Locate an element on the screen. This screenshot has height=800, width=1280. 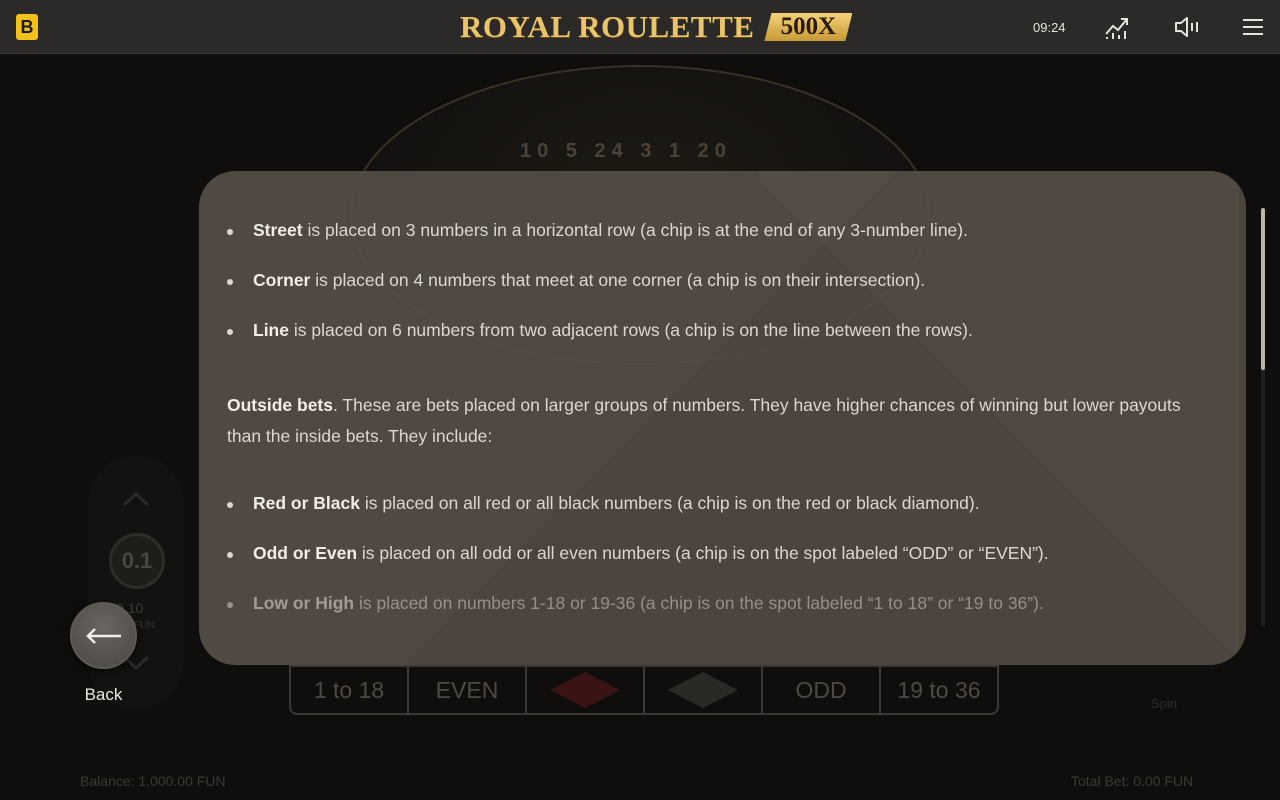
bet-term: Odd or Even is located at coordinates (305, 553).